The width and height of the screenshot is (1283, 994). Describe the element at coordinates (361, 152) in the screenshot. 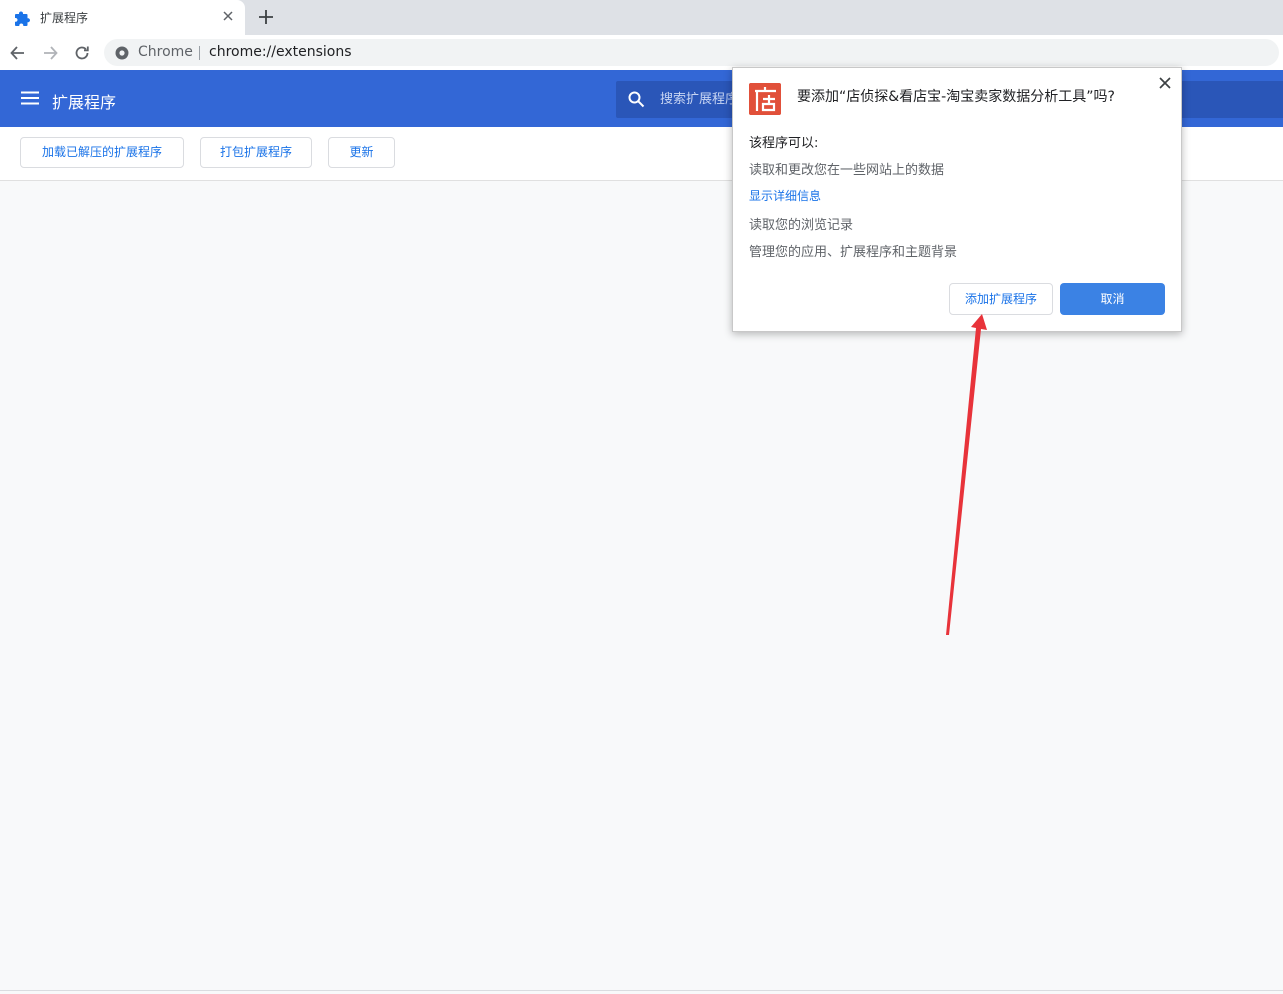

I see `update-button: 更新` at that location.